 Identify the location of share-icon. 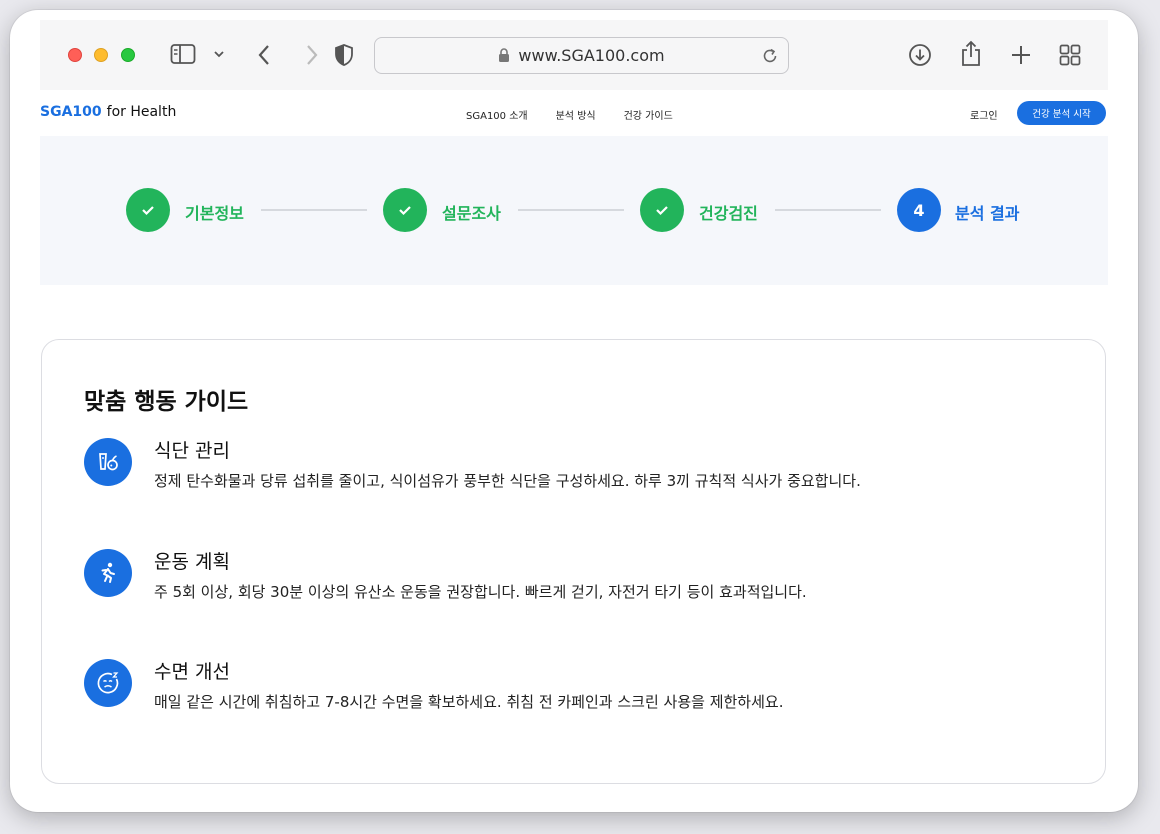
(971, 54).